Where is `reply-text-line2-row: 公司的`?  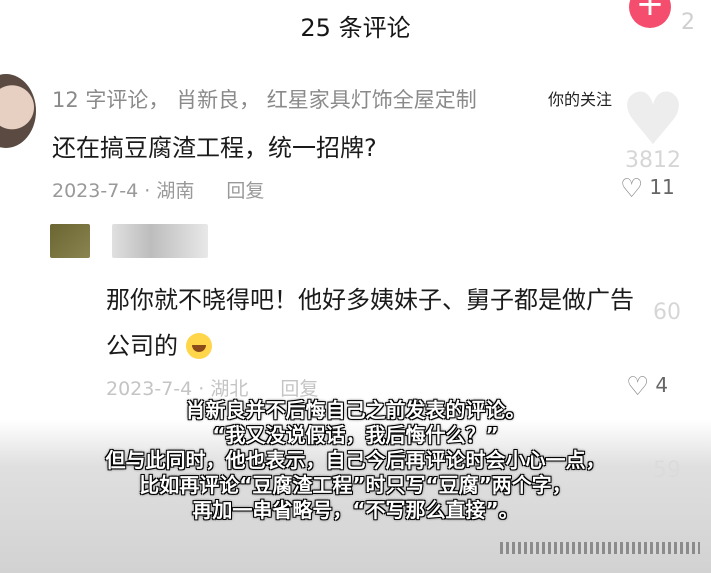
reply-text-line2-row: 公司的 is located at coordinates (159, 343).